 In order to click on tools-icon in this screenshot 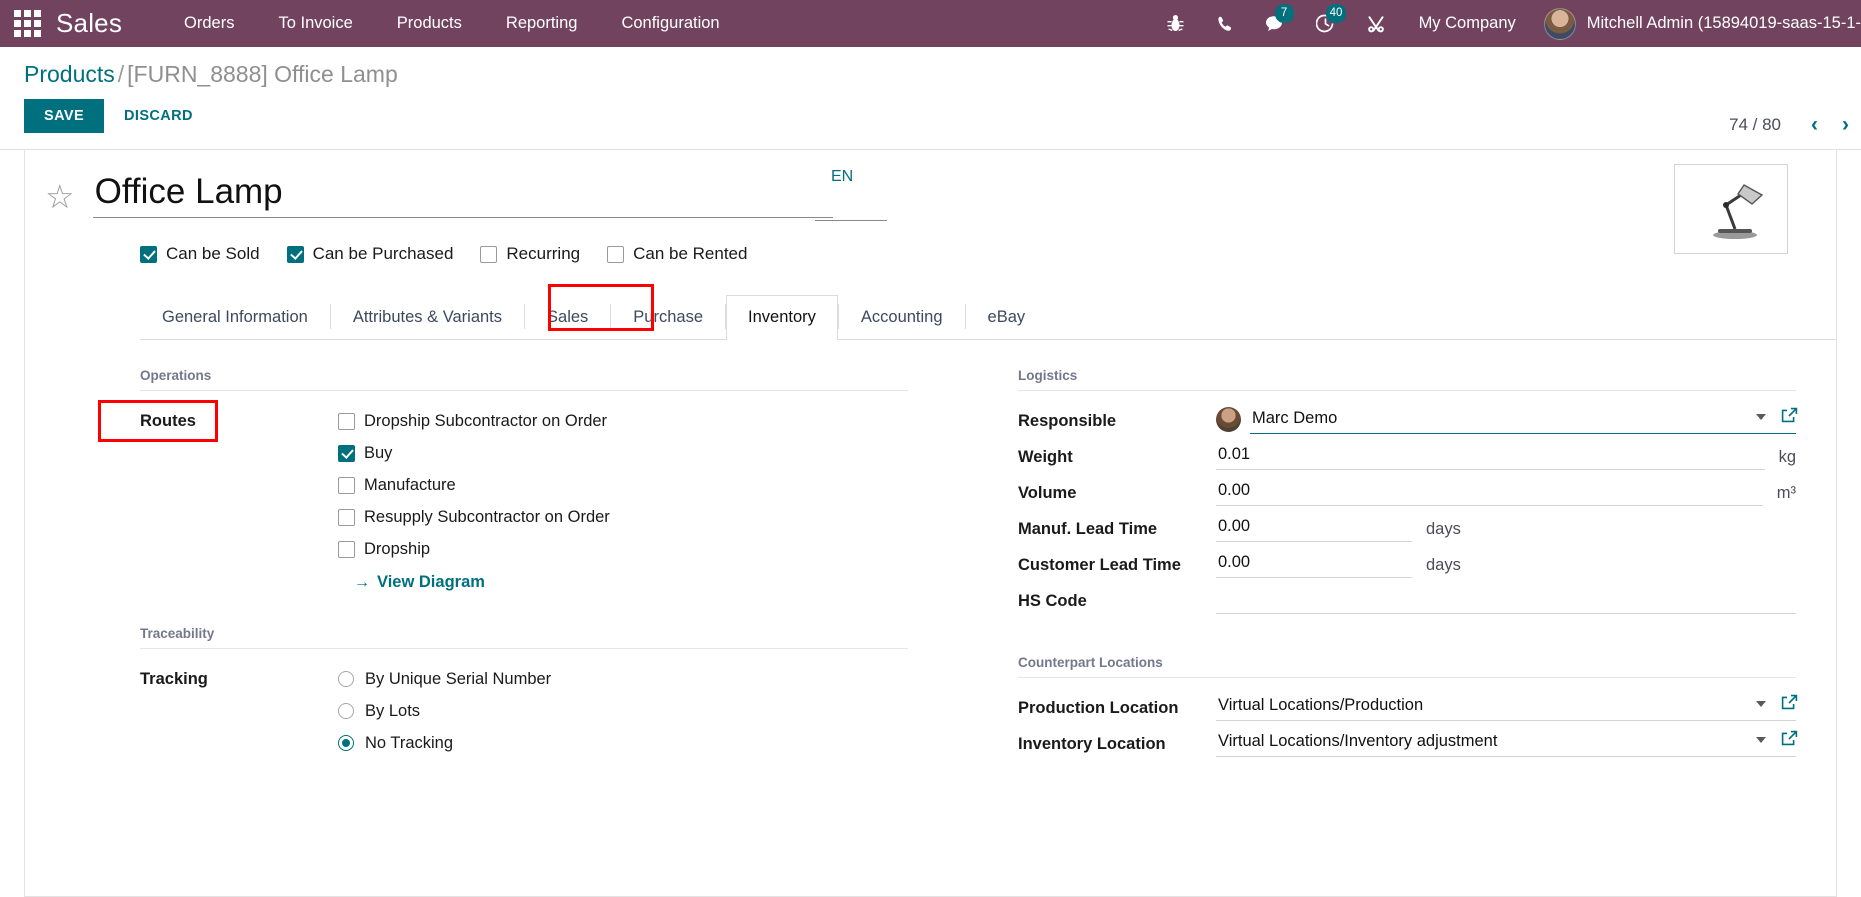, I will do `click(1376, 23)`.